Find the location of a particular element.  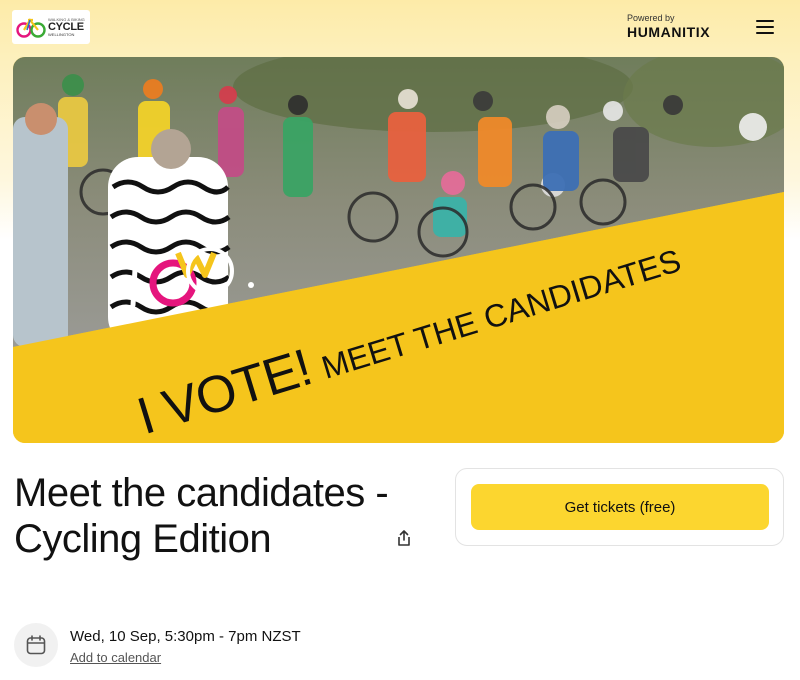

ticket-card: Get tickets (free) is located at coordinates (619, 507).